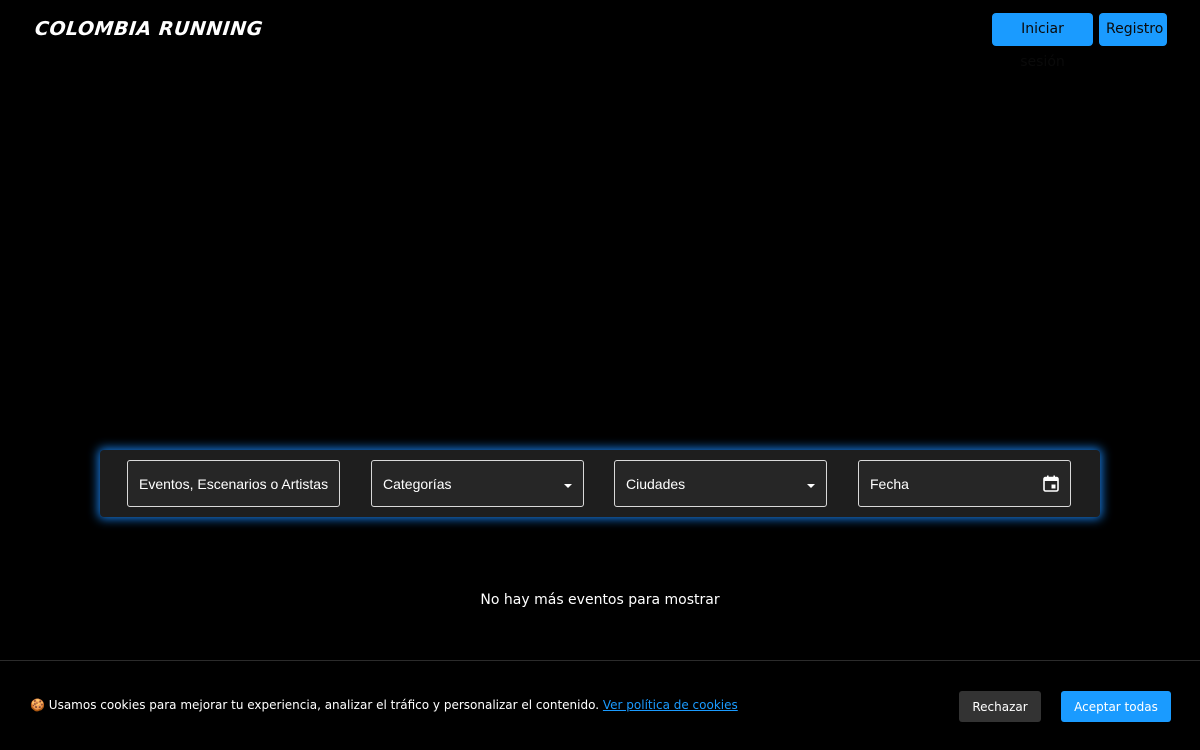 This screenshot has width=1200, height=750. I want to click on categories-label: Categorías, so click(417, 483).